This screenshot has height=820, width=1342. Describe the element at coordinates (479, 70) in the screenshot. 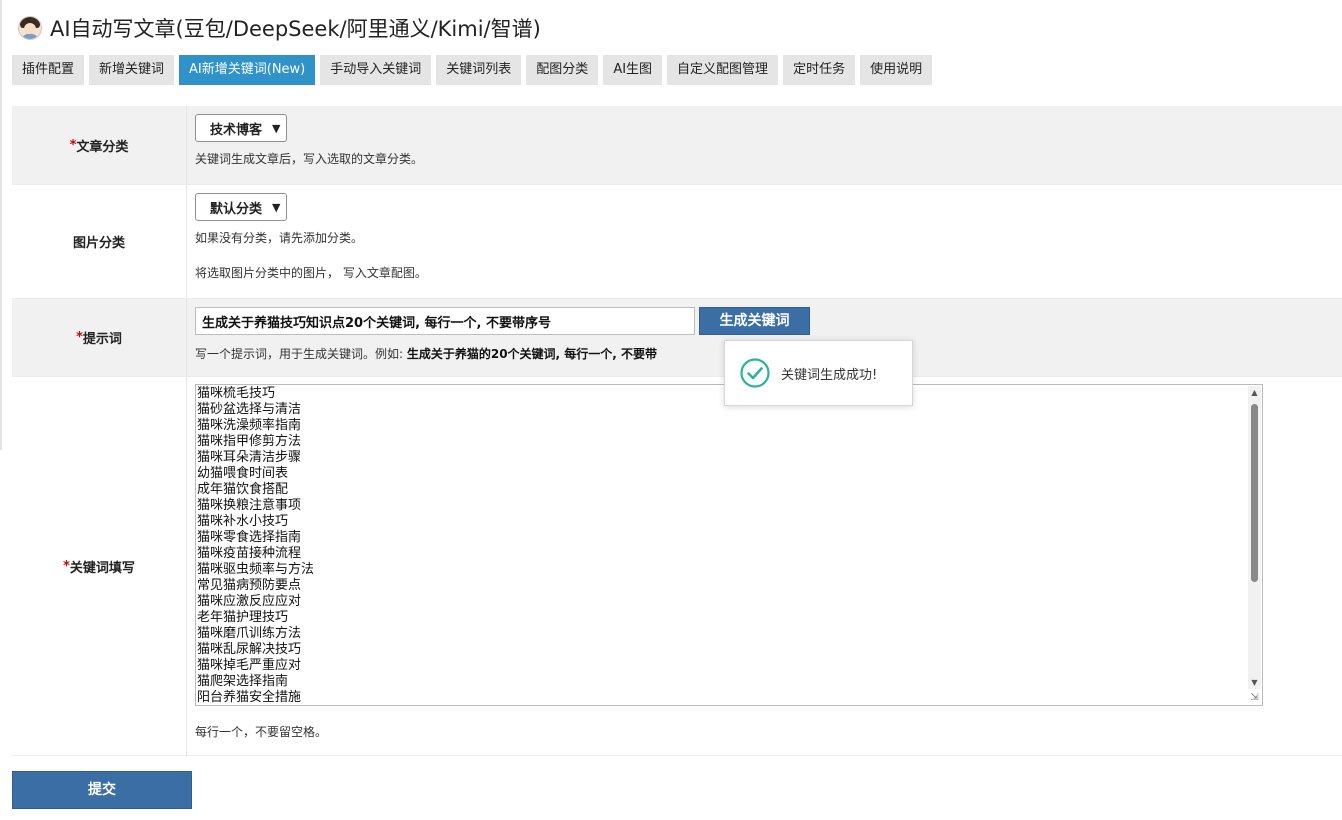

I see `tab-4: 关键词列表` at that location.